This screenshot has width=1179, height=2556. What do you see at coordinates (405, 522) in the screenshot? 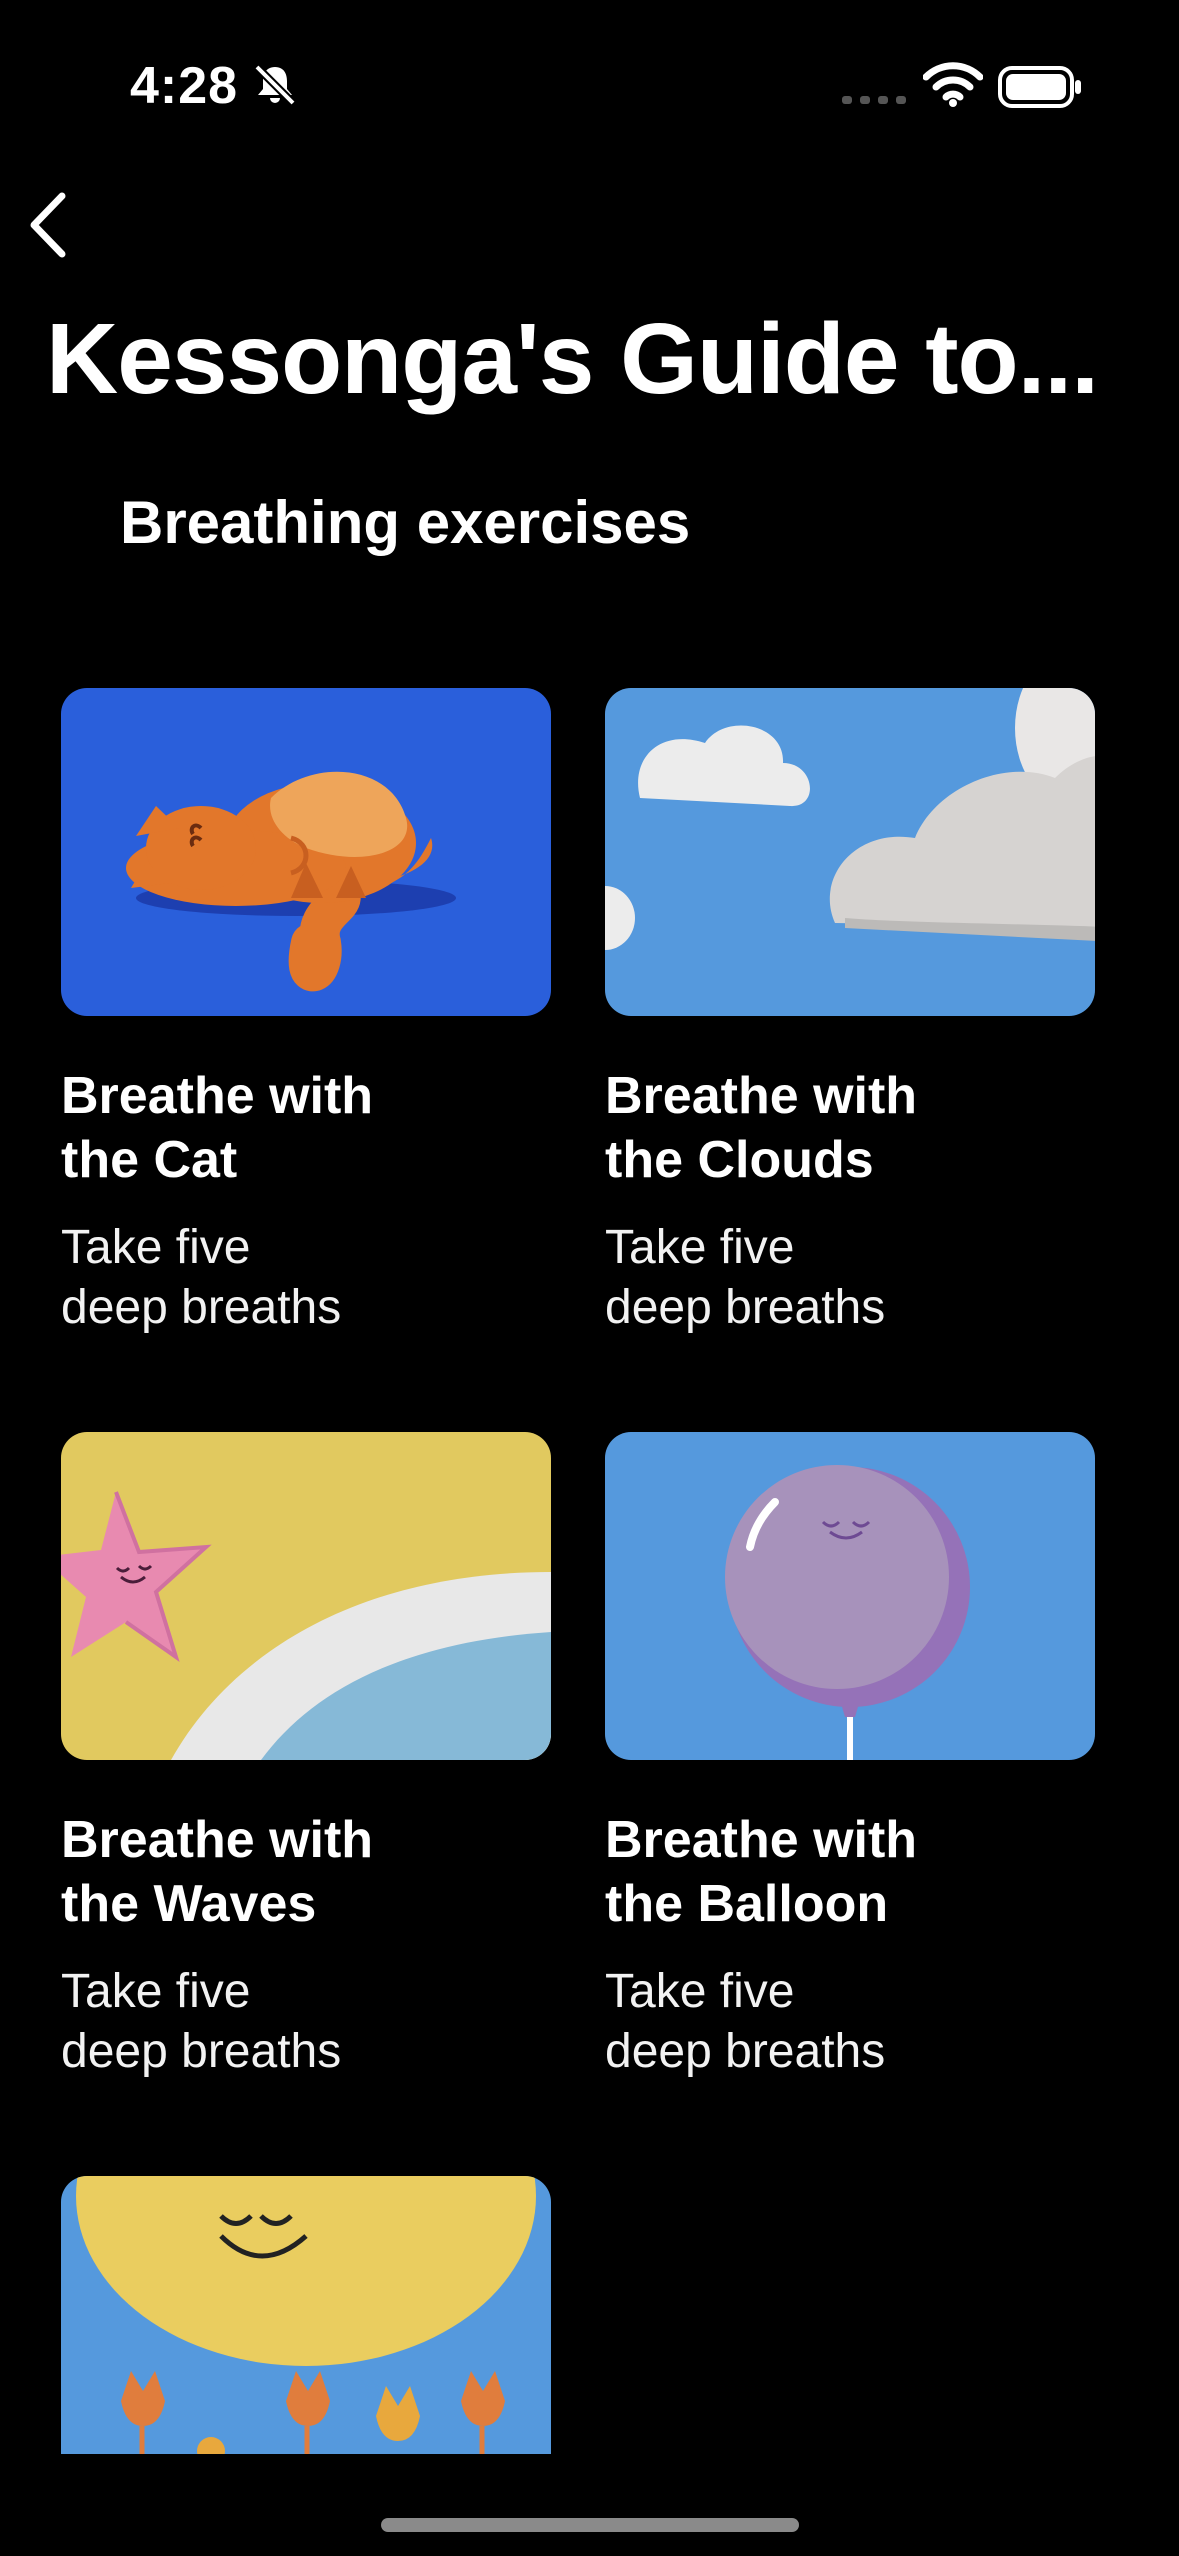
I see `section-title: Breathing exercises` at bounding box center [405, 522].